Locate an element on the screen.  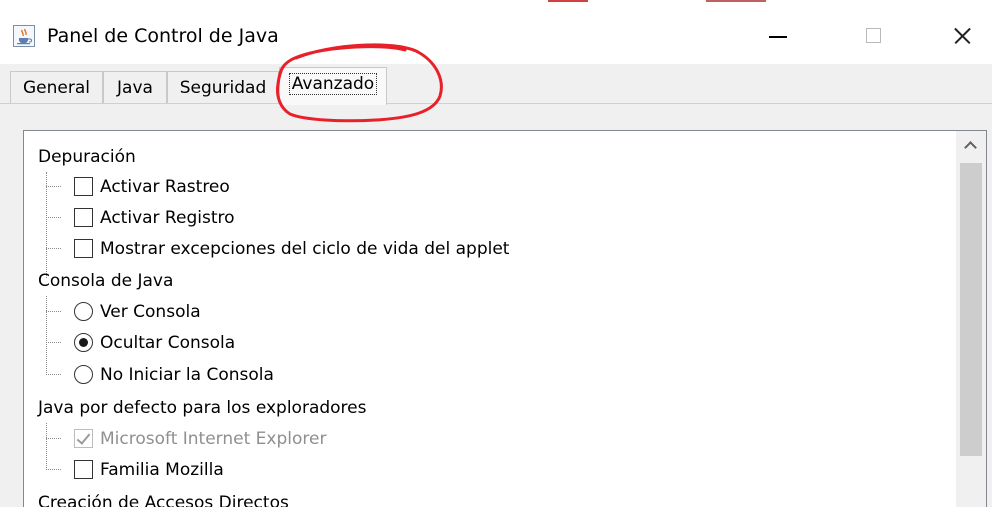
scroll-up-icon is located at coordinates (971, 146).